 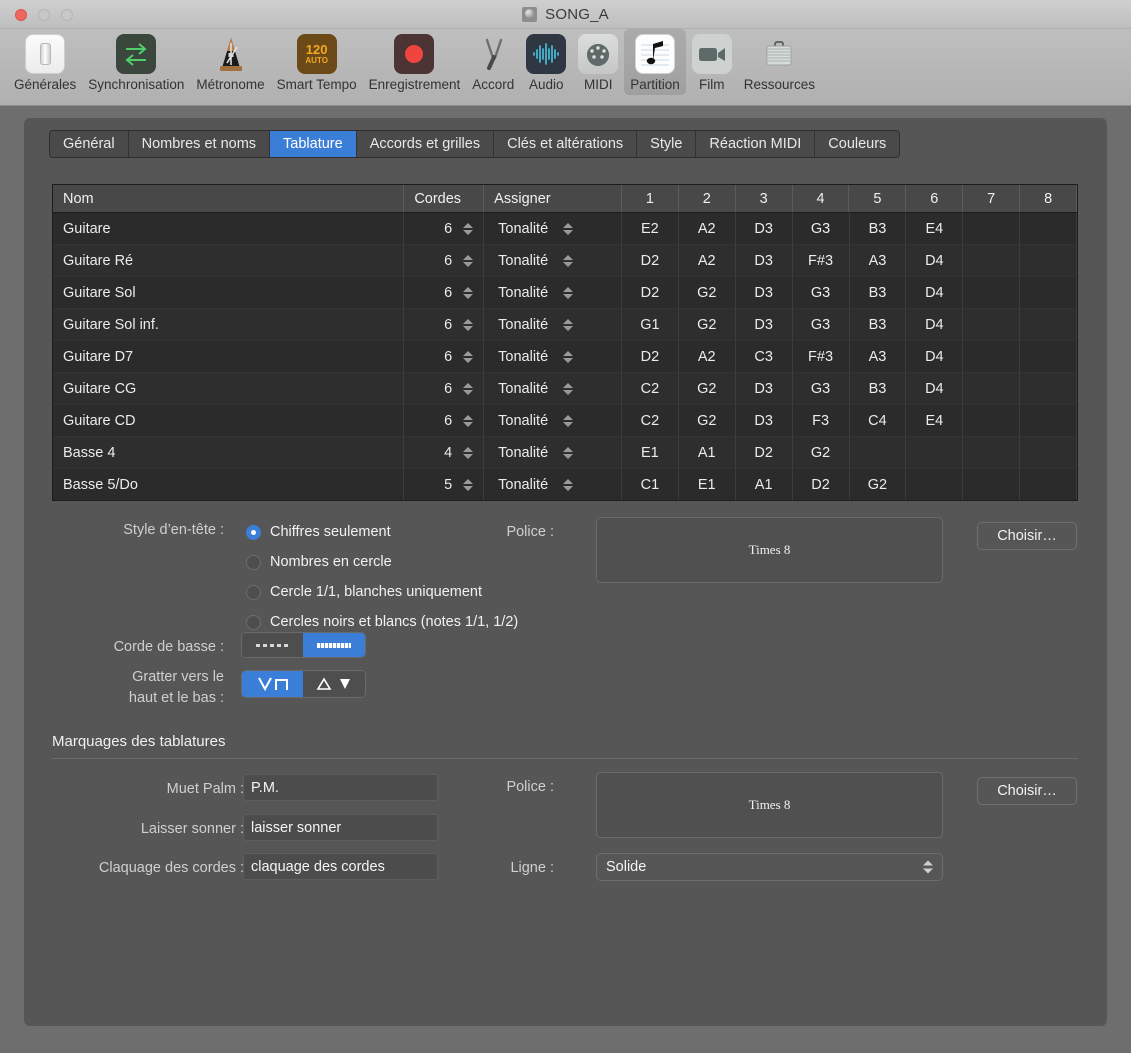 I want to click on strum-down-option, so click(x=272, y=684).